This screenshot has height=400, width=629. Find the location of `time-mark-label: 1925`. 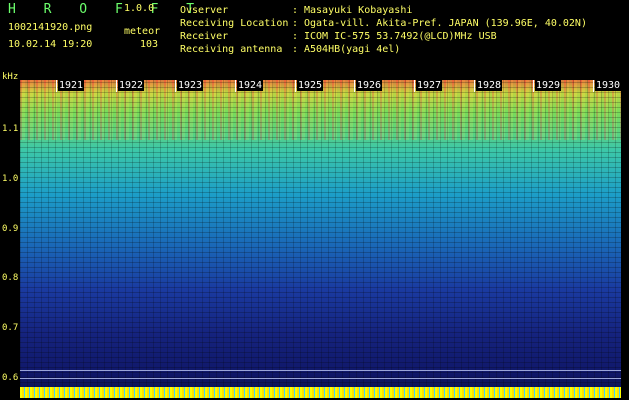

time-mark-label: 1925 is located at coordinates (310, 85).